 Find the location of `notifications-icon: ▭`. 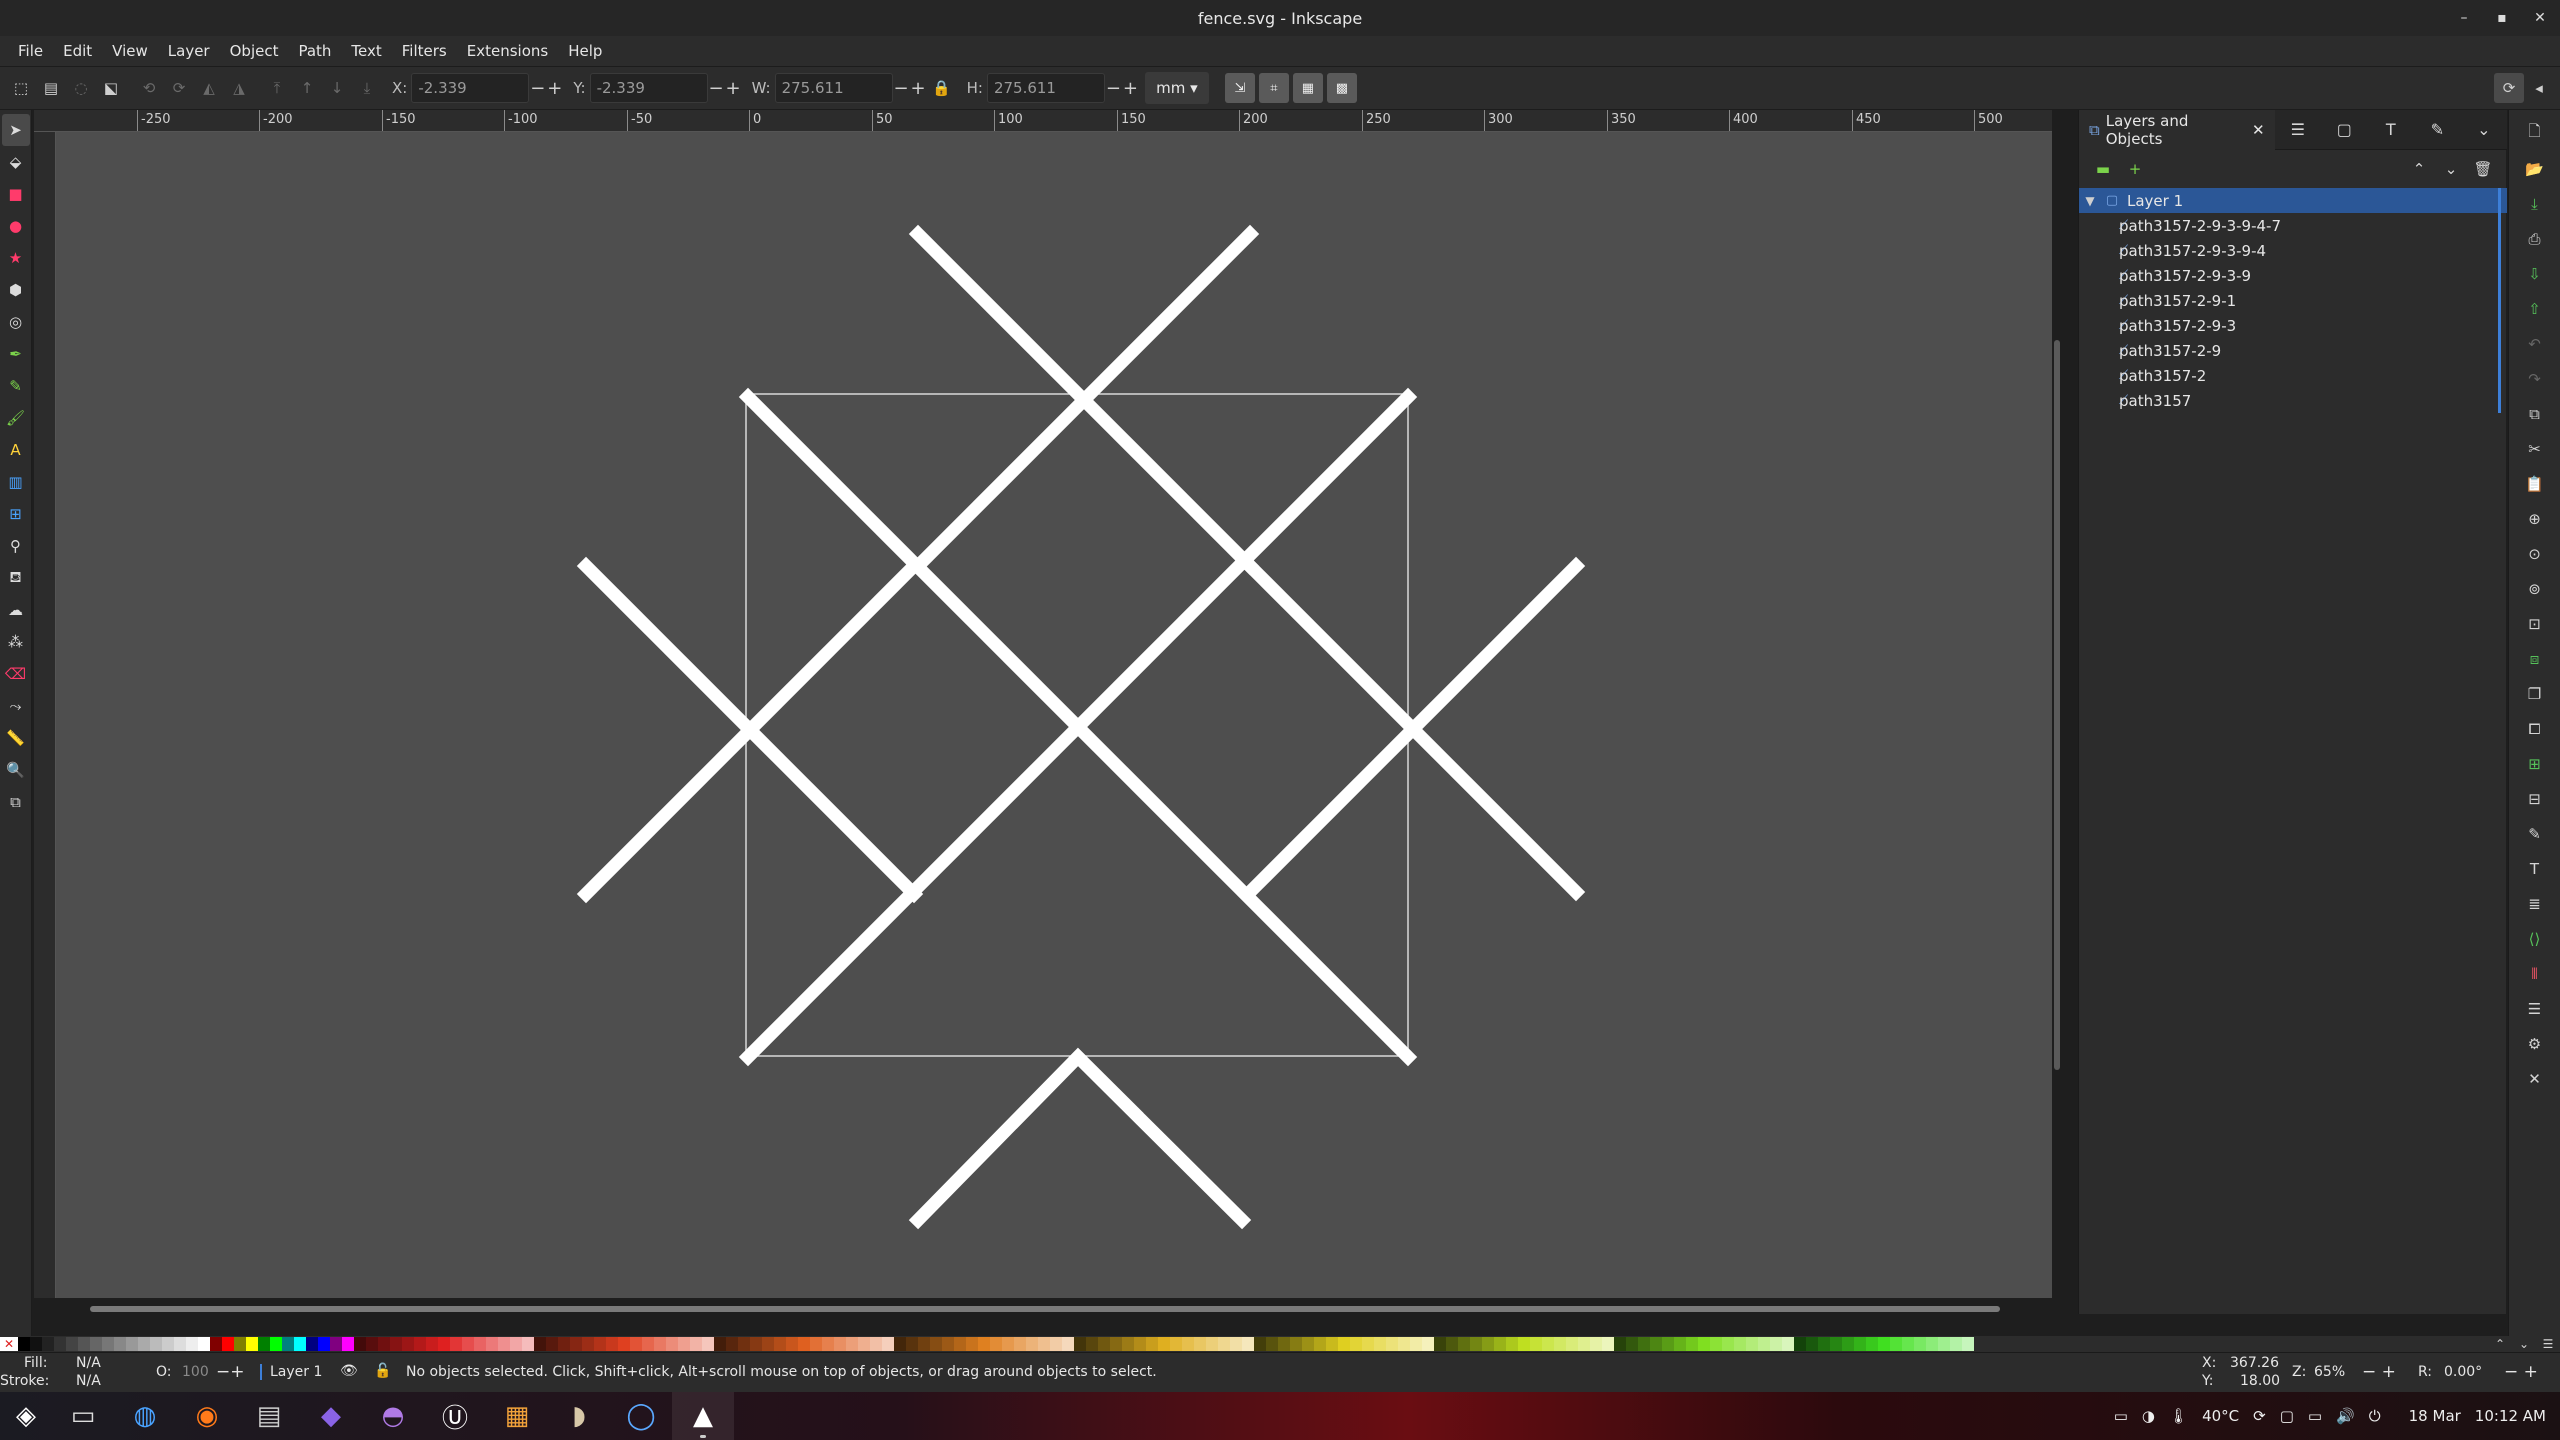

notifications-icon: ▭ is located at coordinates (2315, 1416).